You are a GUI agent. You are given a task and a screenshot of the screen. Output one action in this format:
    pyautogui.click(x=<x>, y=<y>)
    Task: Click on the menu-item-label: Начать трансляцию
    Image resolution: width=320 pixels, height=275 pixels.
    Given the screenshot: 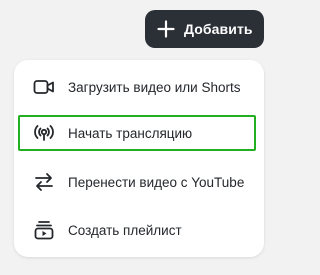 What is the action you would take?
    pyautogui.click(x=130, y=133)
    